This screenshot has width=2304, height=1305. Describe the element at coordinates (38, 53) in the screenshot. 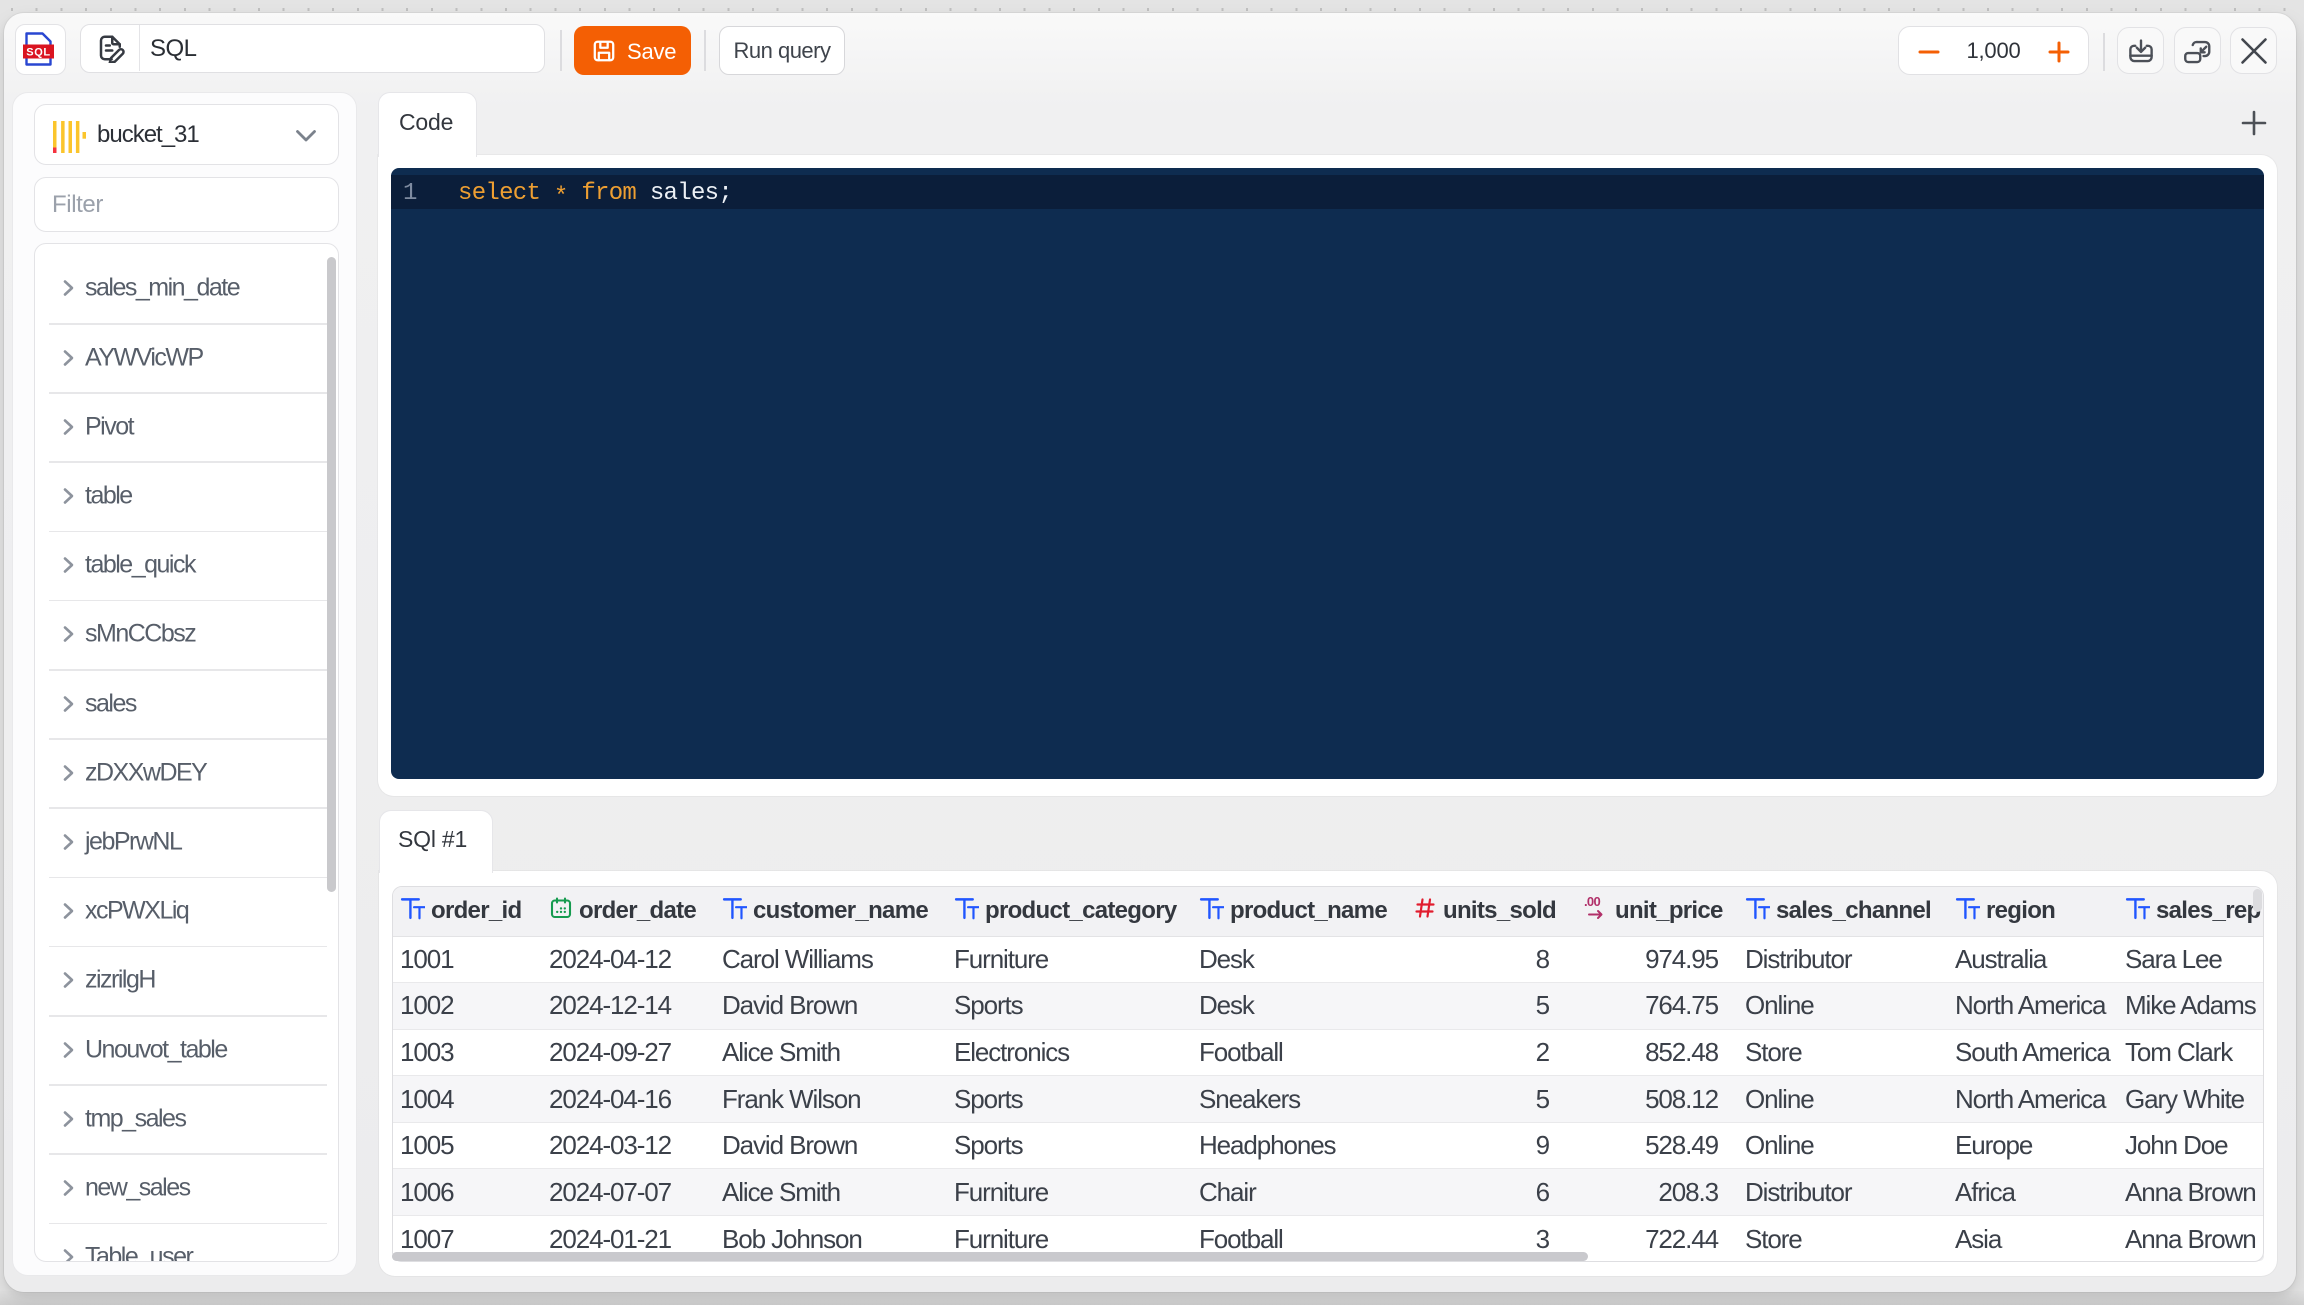

I see `svg-text: SQL` at that location.